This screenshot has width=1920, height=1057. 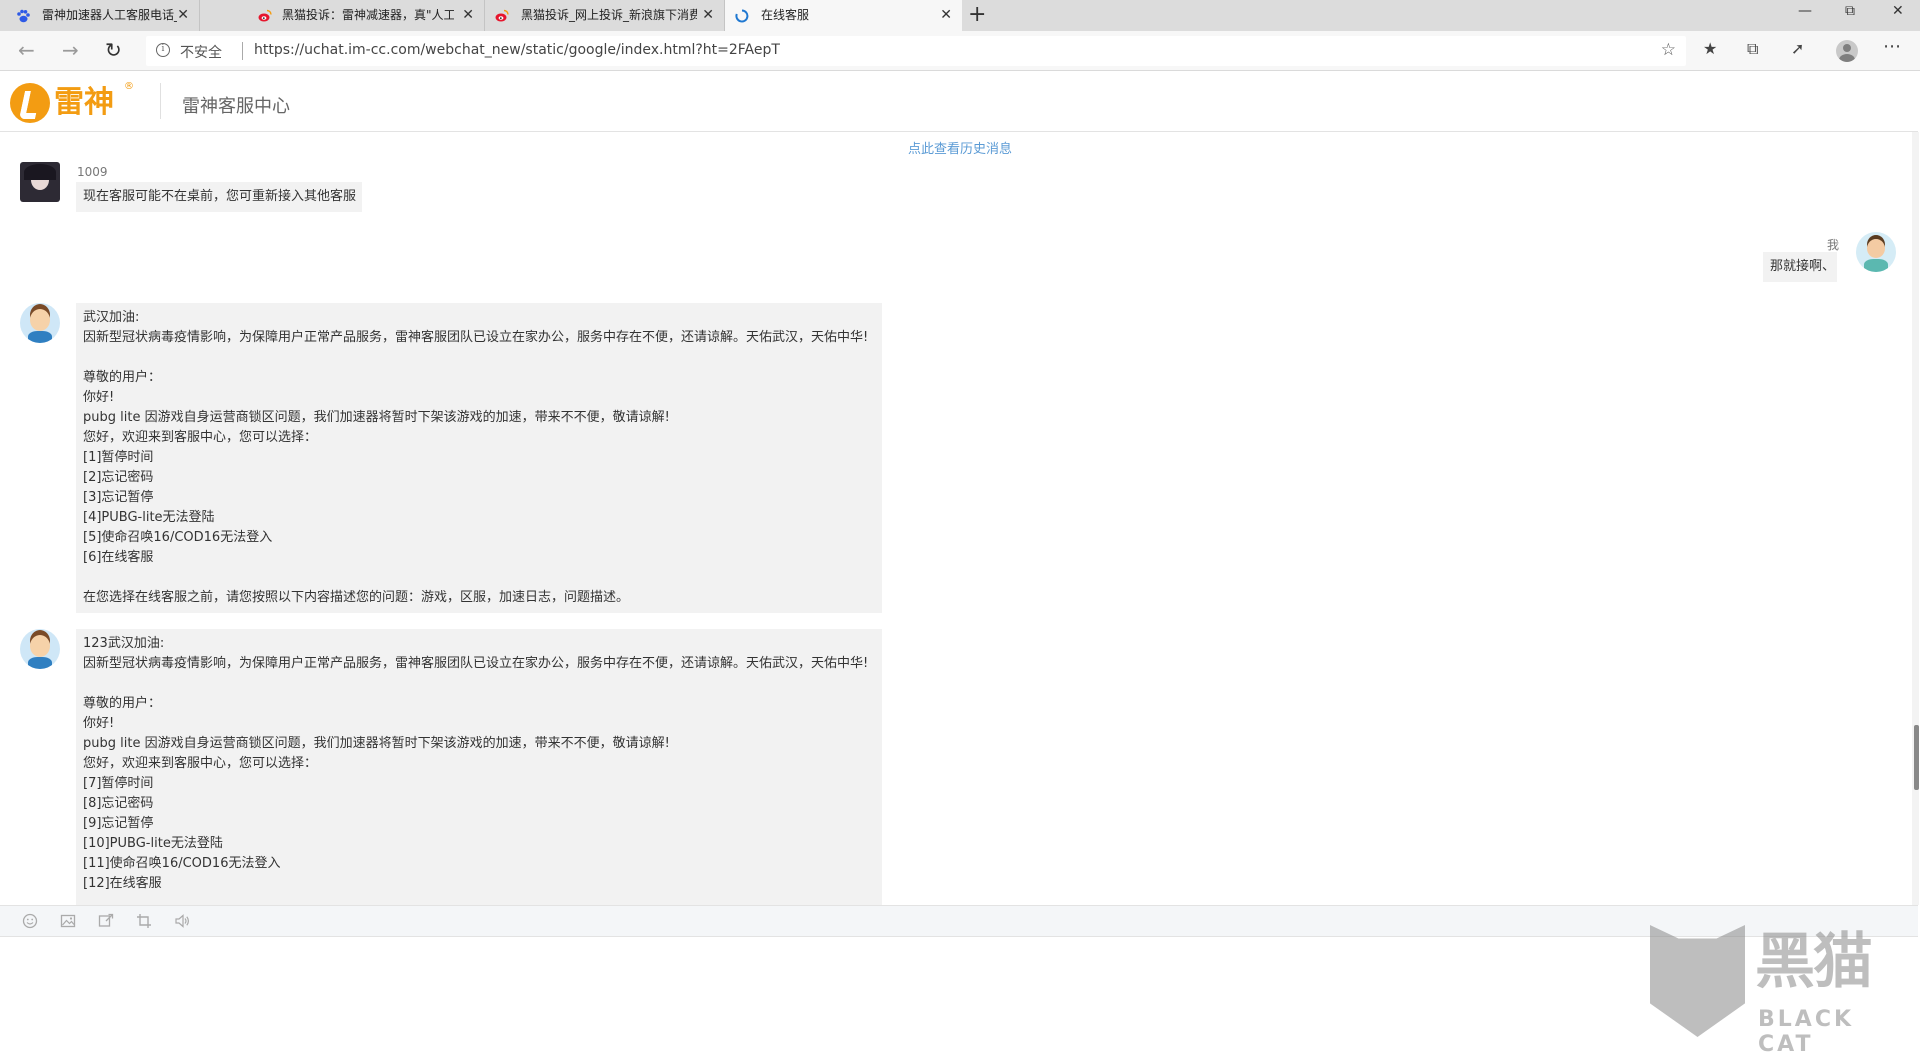 I want to click on message-input, so click(x=959, y=988).